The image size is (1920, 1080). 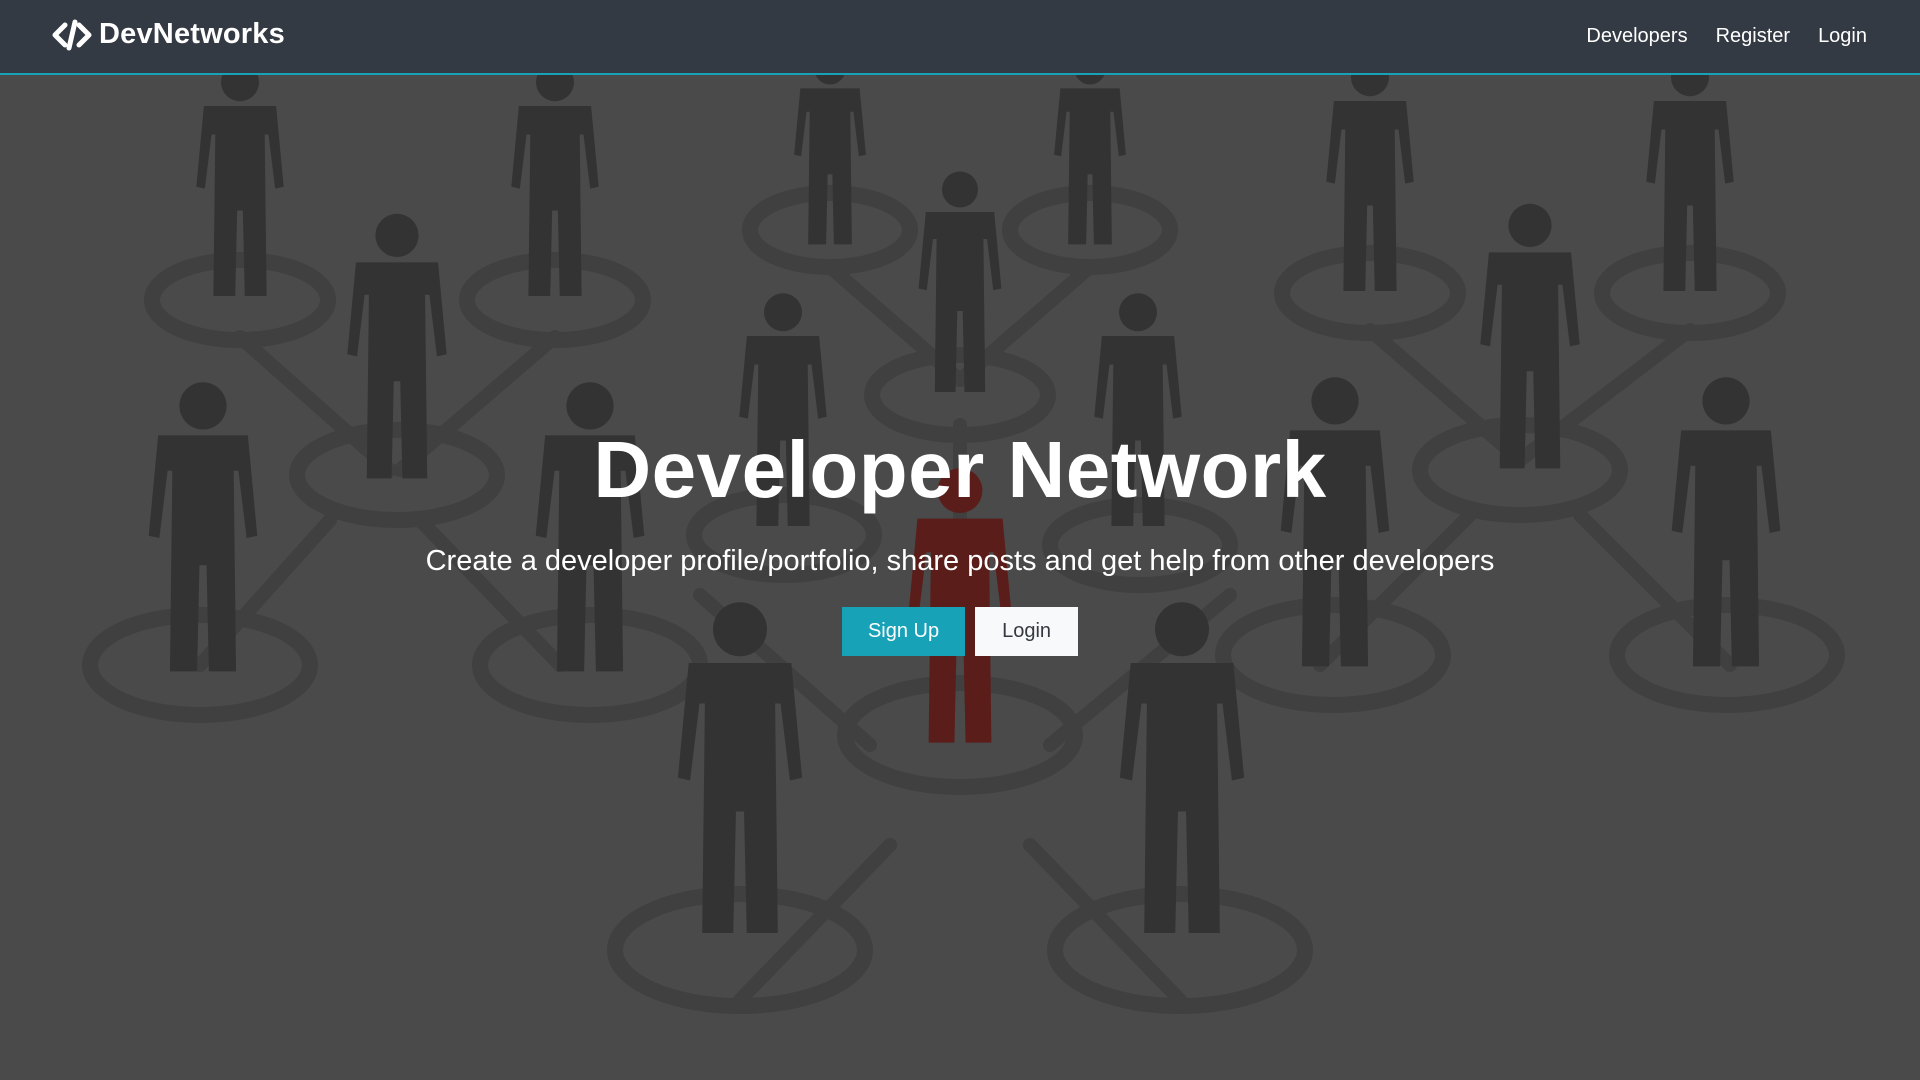 What do you see at coordinates (960, 469) in the screenshot?
I see `hero-title: Developer Network` at bounding box center [960, 469].